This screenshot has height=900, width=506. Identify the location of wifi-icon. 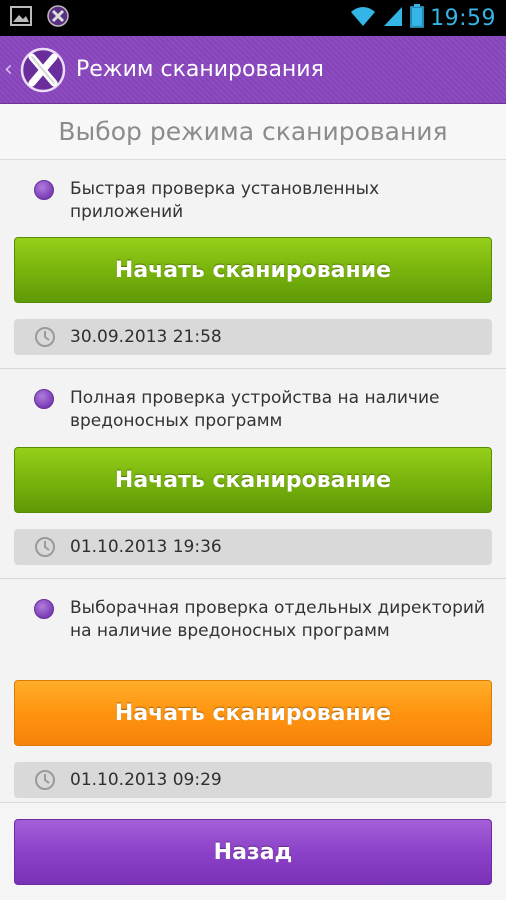
(363, 18).